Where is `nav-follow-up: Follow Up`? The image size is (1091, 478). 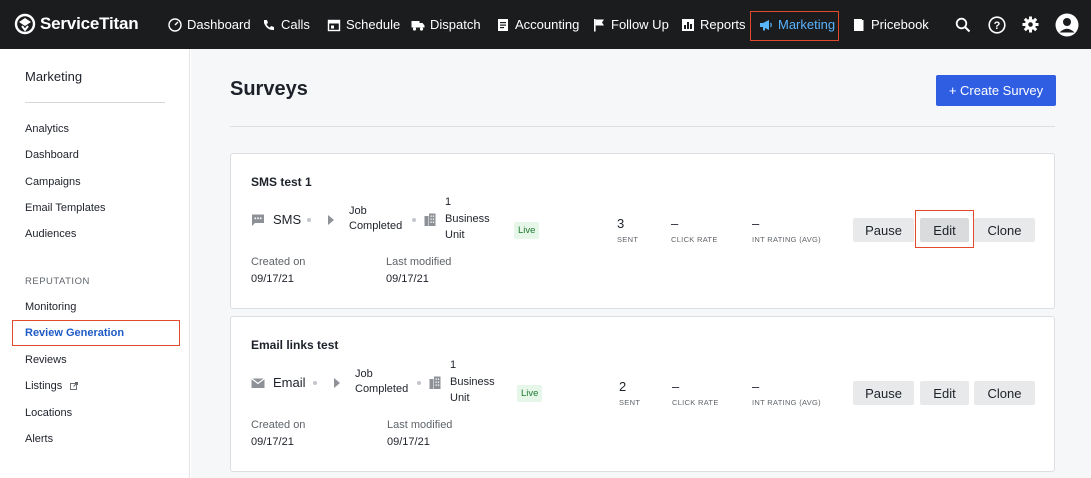 nav-follow-up: Follow Up is located at coordinates (630, 24).